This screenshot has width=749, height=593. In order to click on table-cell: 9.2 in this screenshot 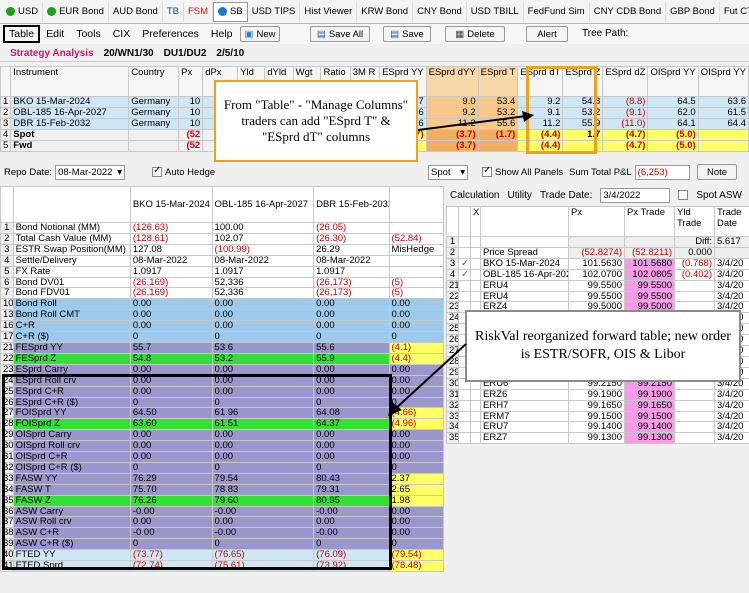, I will do `click(540, 102)`.